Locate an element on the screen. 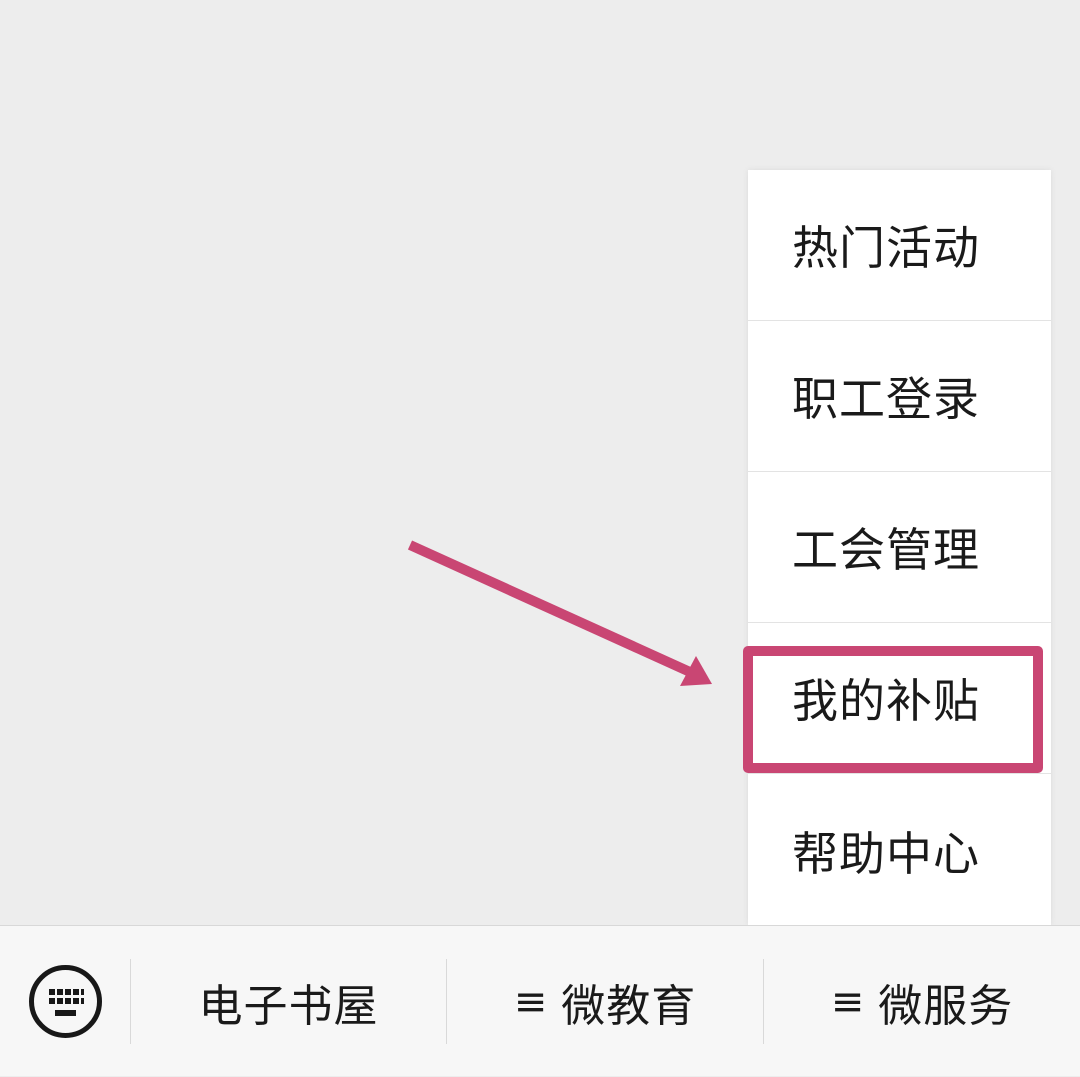 This screenshot has height=1077, width=1080. keyboard-toggle-button is located at coordinates (65, 1001).